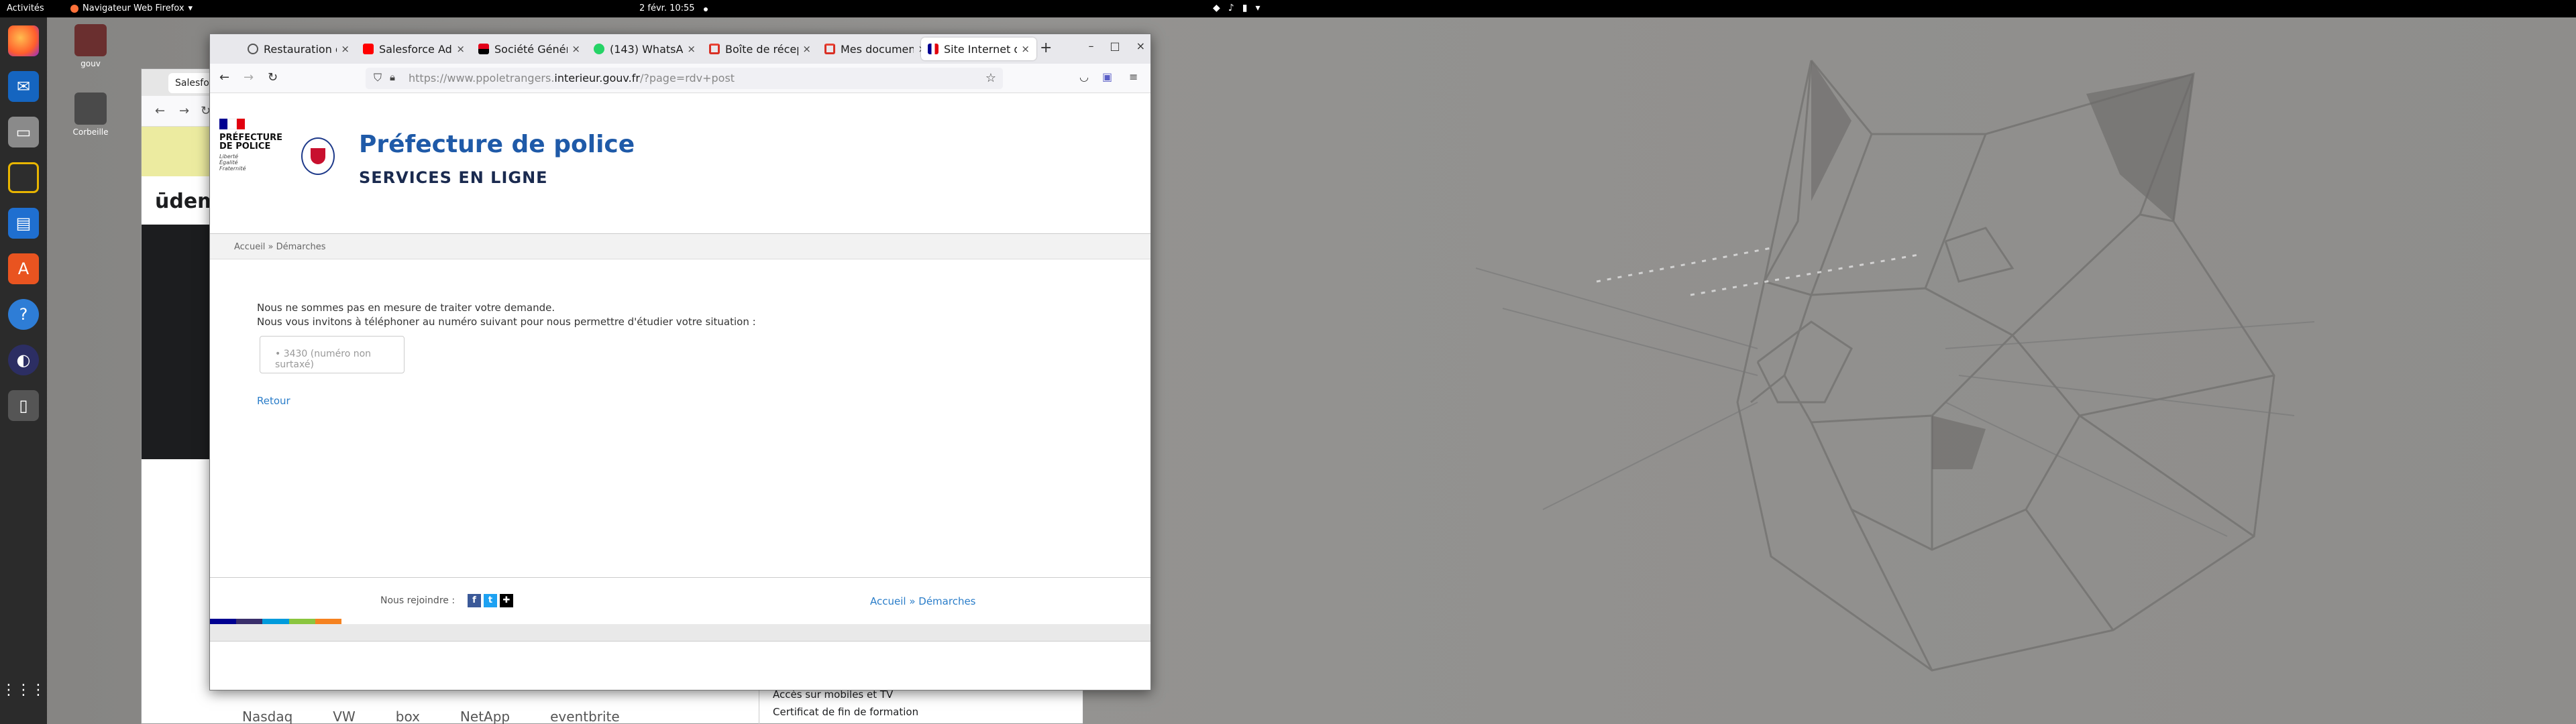 This screenshot has width=2576, height=724. I want to click on tab-label: Boîte de récepti, so click(761, 49).